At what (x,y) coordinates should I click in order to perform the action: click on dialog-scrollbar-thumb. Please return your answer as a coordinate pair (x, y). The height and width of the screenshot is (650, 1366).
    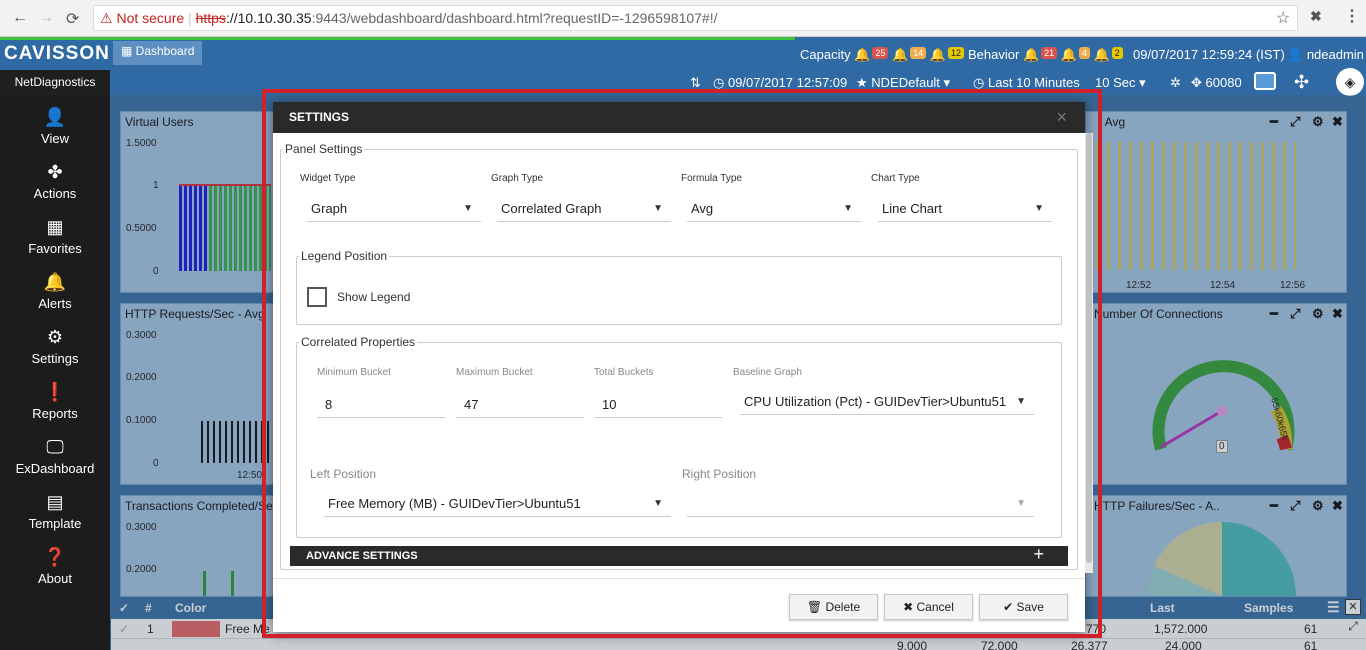
    Looking at the image, I should click on (1089, 348).